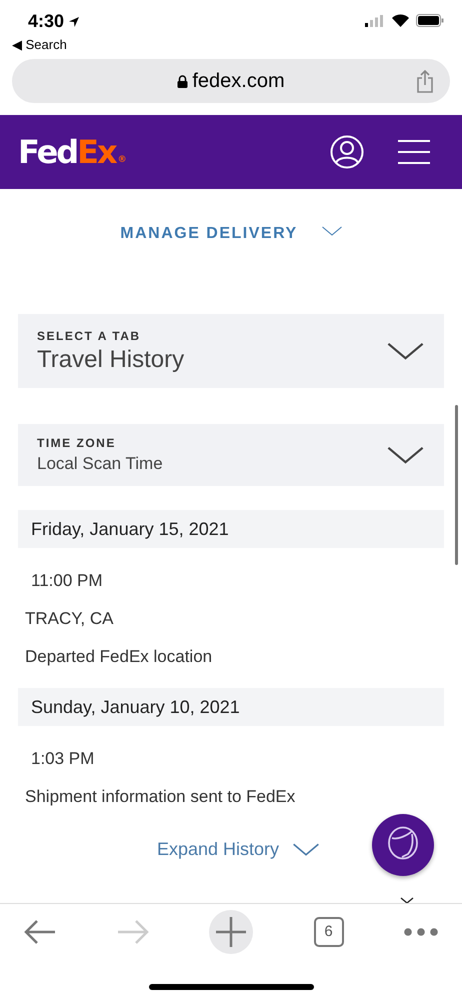 This screenshot has height=1000, width=462. Describe the element at coordinates (74, 22) in the screenshot. I see `location-arrow-icon` at that location.